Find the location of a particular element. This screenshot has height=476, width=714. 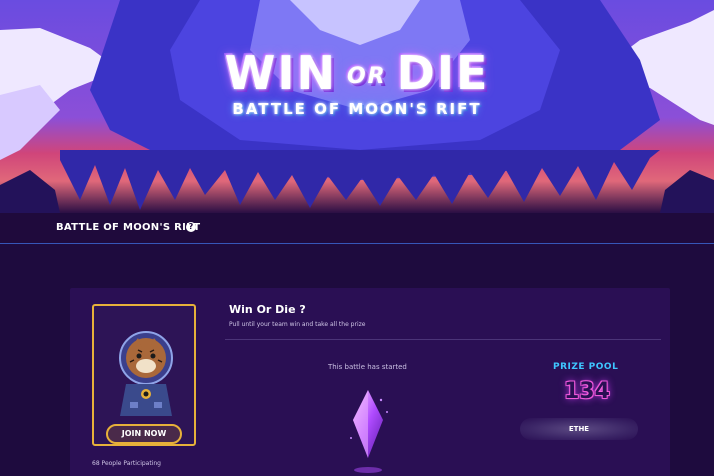

crystal-icon is located at coordinates (369, 431).